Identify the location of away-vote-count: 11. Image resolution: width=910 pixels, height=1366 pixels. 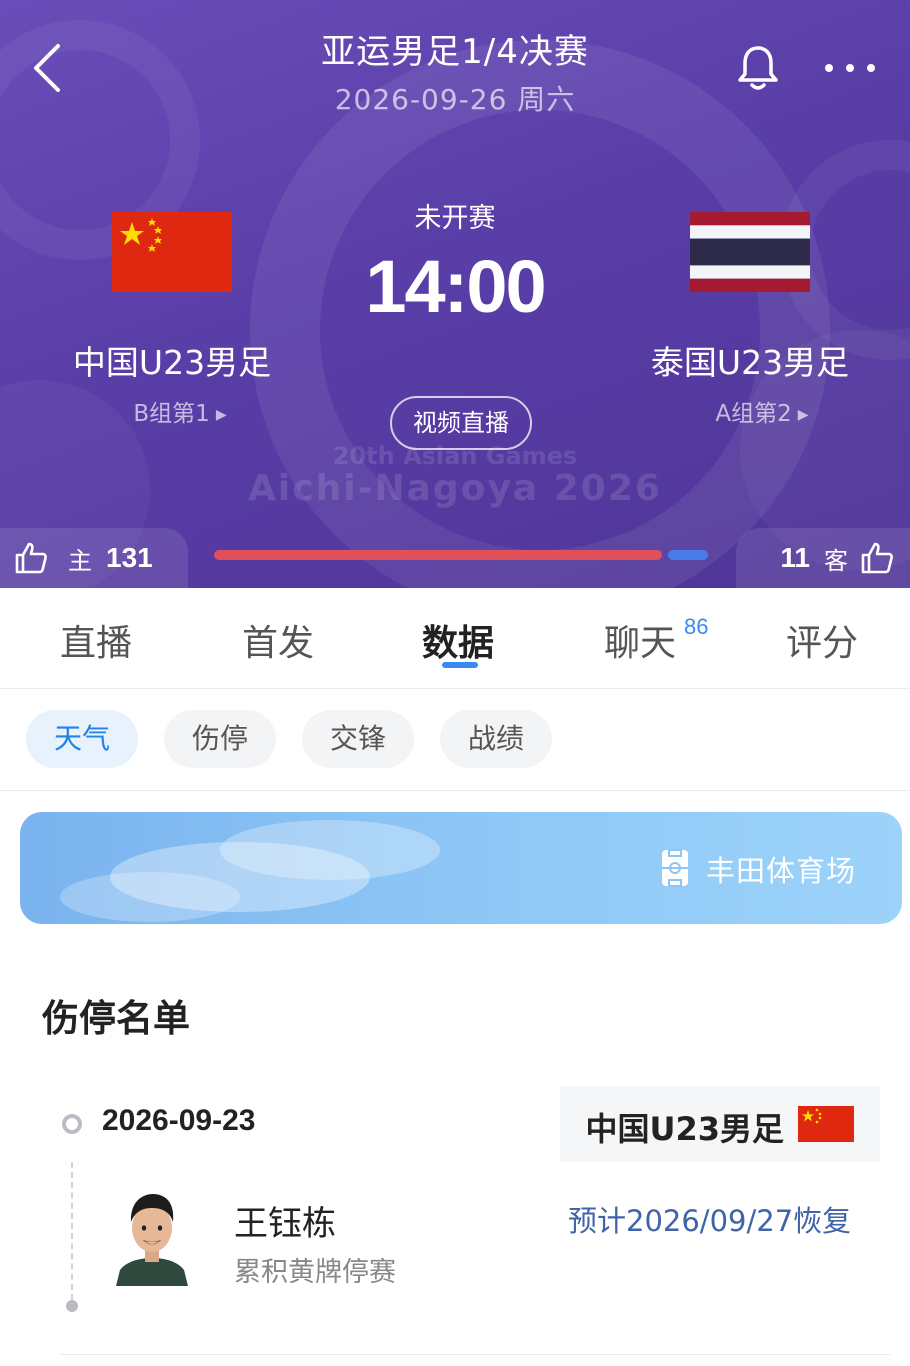
(795, 557).